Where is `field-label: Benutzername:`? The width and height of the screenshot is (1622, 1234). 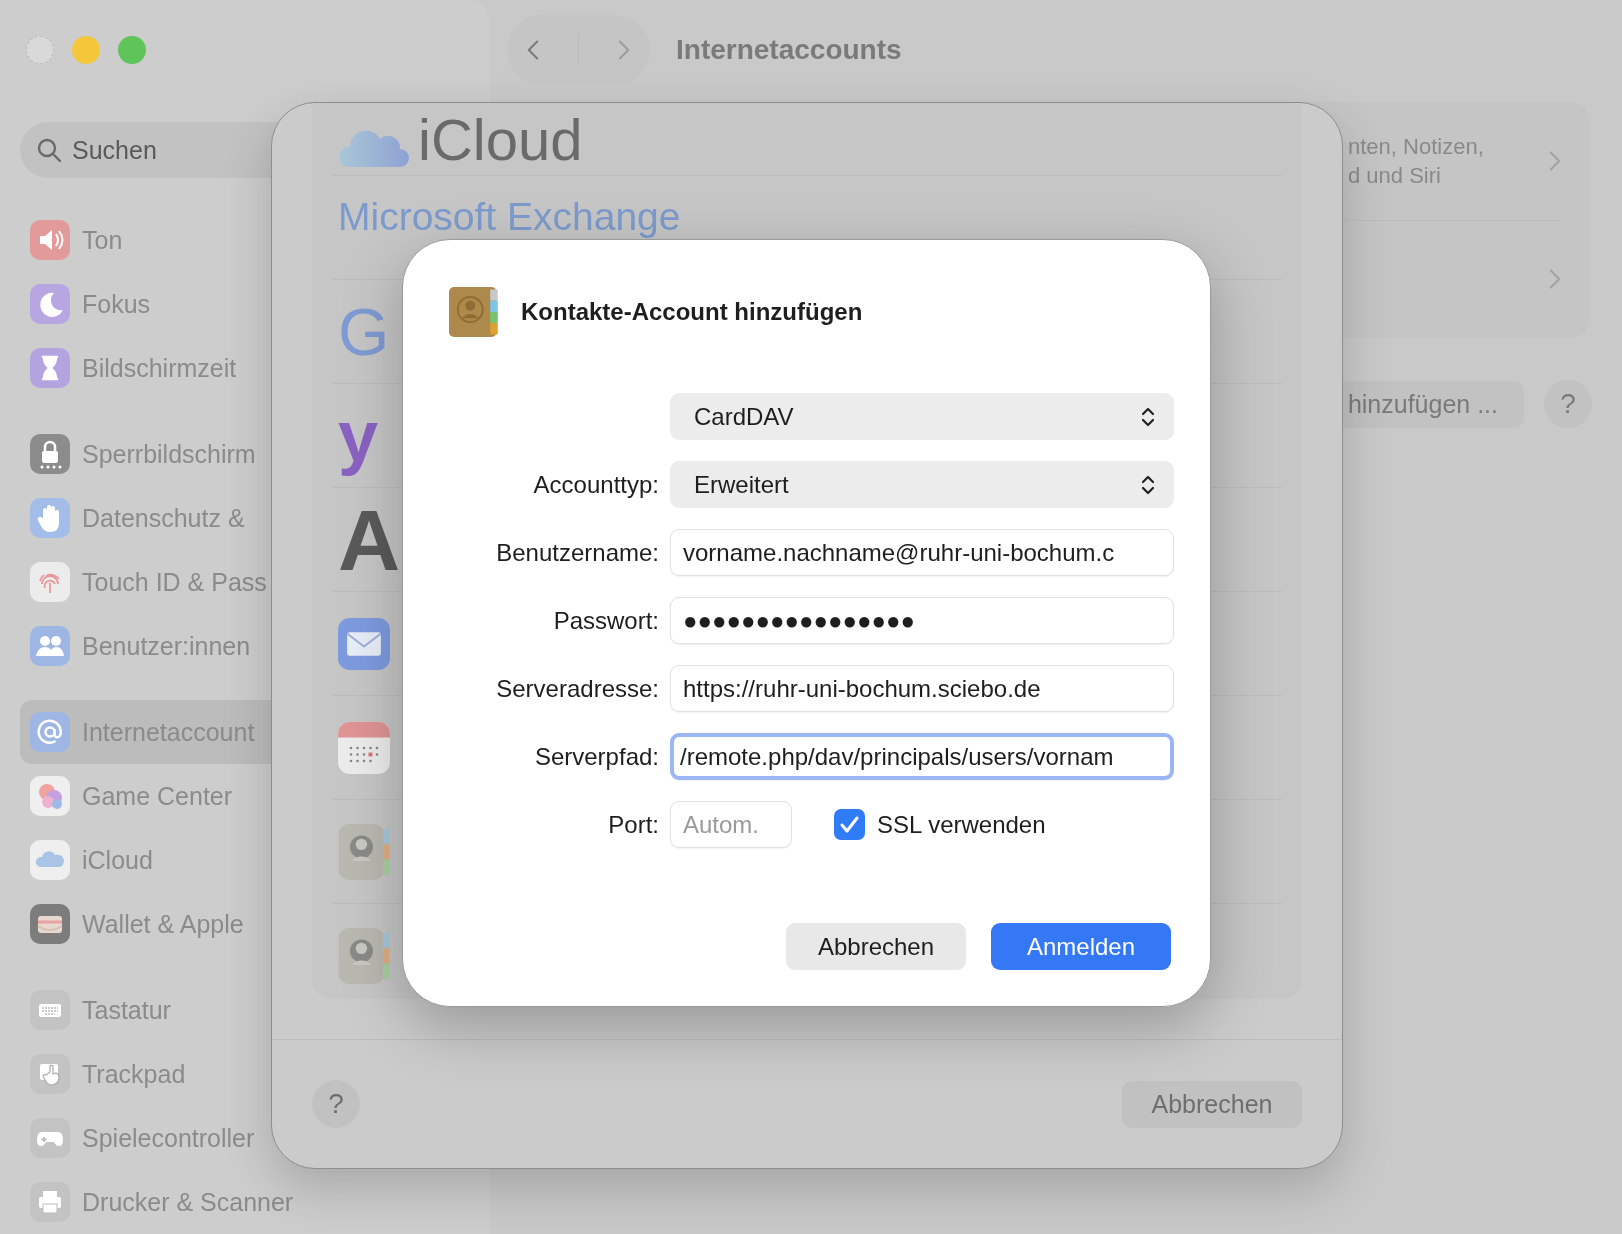
field-label: Benutzername: is located at coordinates (577, 552).